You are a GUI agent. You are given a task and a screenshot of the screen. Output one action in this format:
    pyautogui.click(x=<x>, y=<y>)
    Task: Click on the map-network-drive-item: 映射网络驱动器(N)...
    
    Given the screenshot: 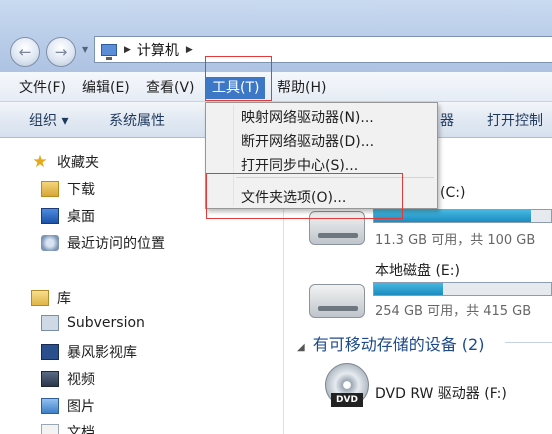 What is the action you would take?
    pyautogui.click(x=307, y=117)
    